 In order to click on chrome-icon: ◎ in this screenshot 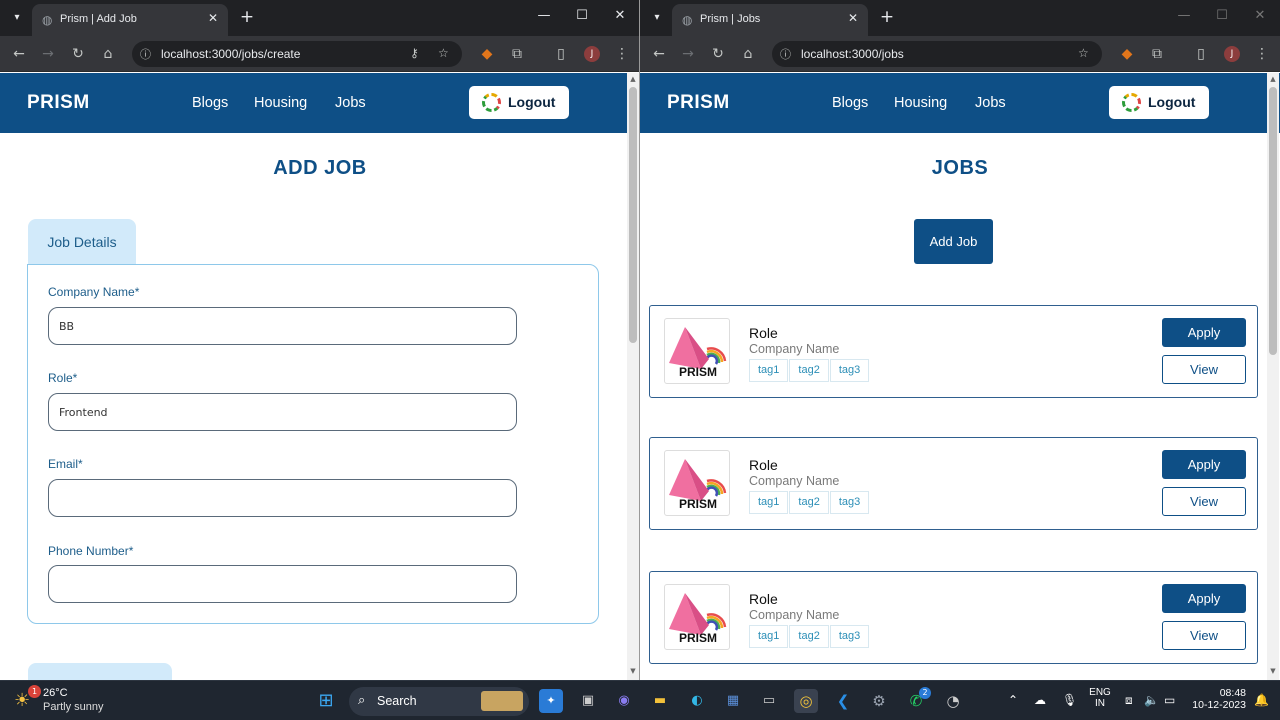, I will do `click(806, 701)`.